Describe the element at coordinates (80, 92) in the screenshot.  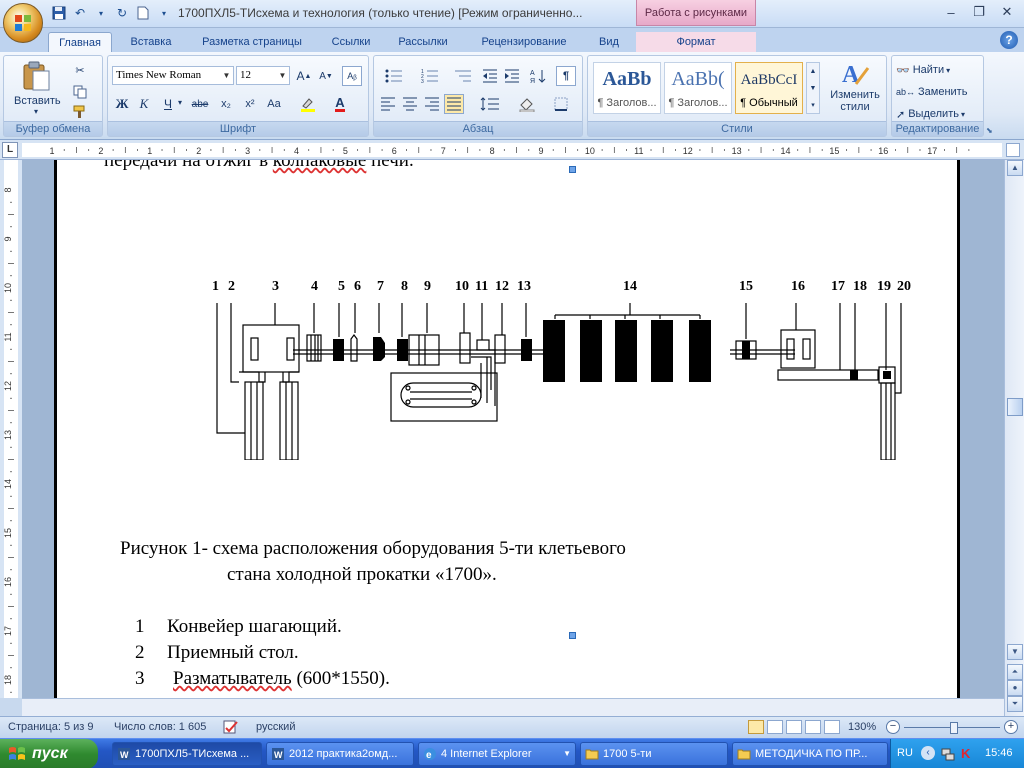
I see `copy-icon` at that location.